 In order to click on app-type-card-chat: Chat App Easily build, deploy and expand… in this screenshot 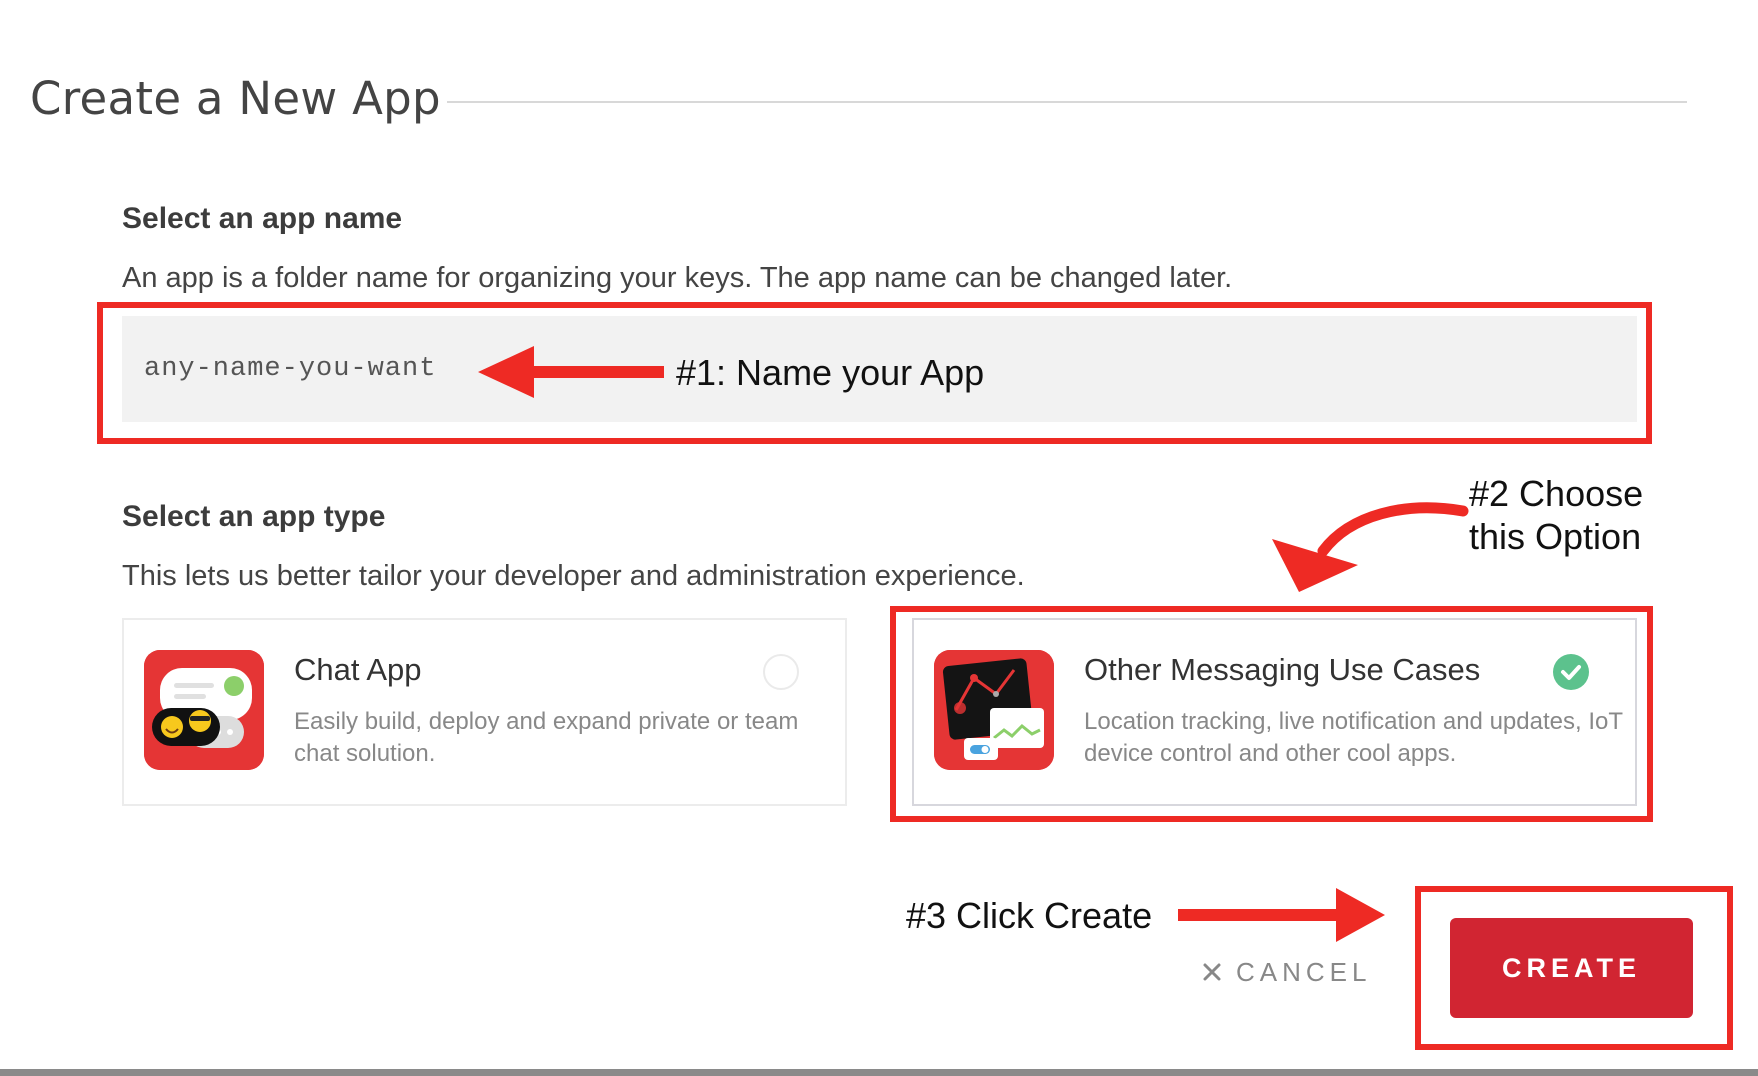, I will do `click(484, 712)`.